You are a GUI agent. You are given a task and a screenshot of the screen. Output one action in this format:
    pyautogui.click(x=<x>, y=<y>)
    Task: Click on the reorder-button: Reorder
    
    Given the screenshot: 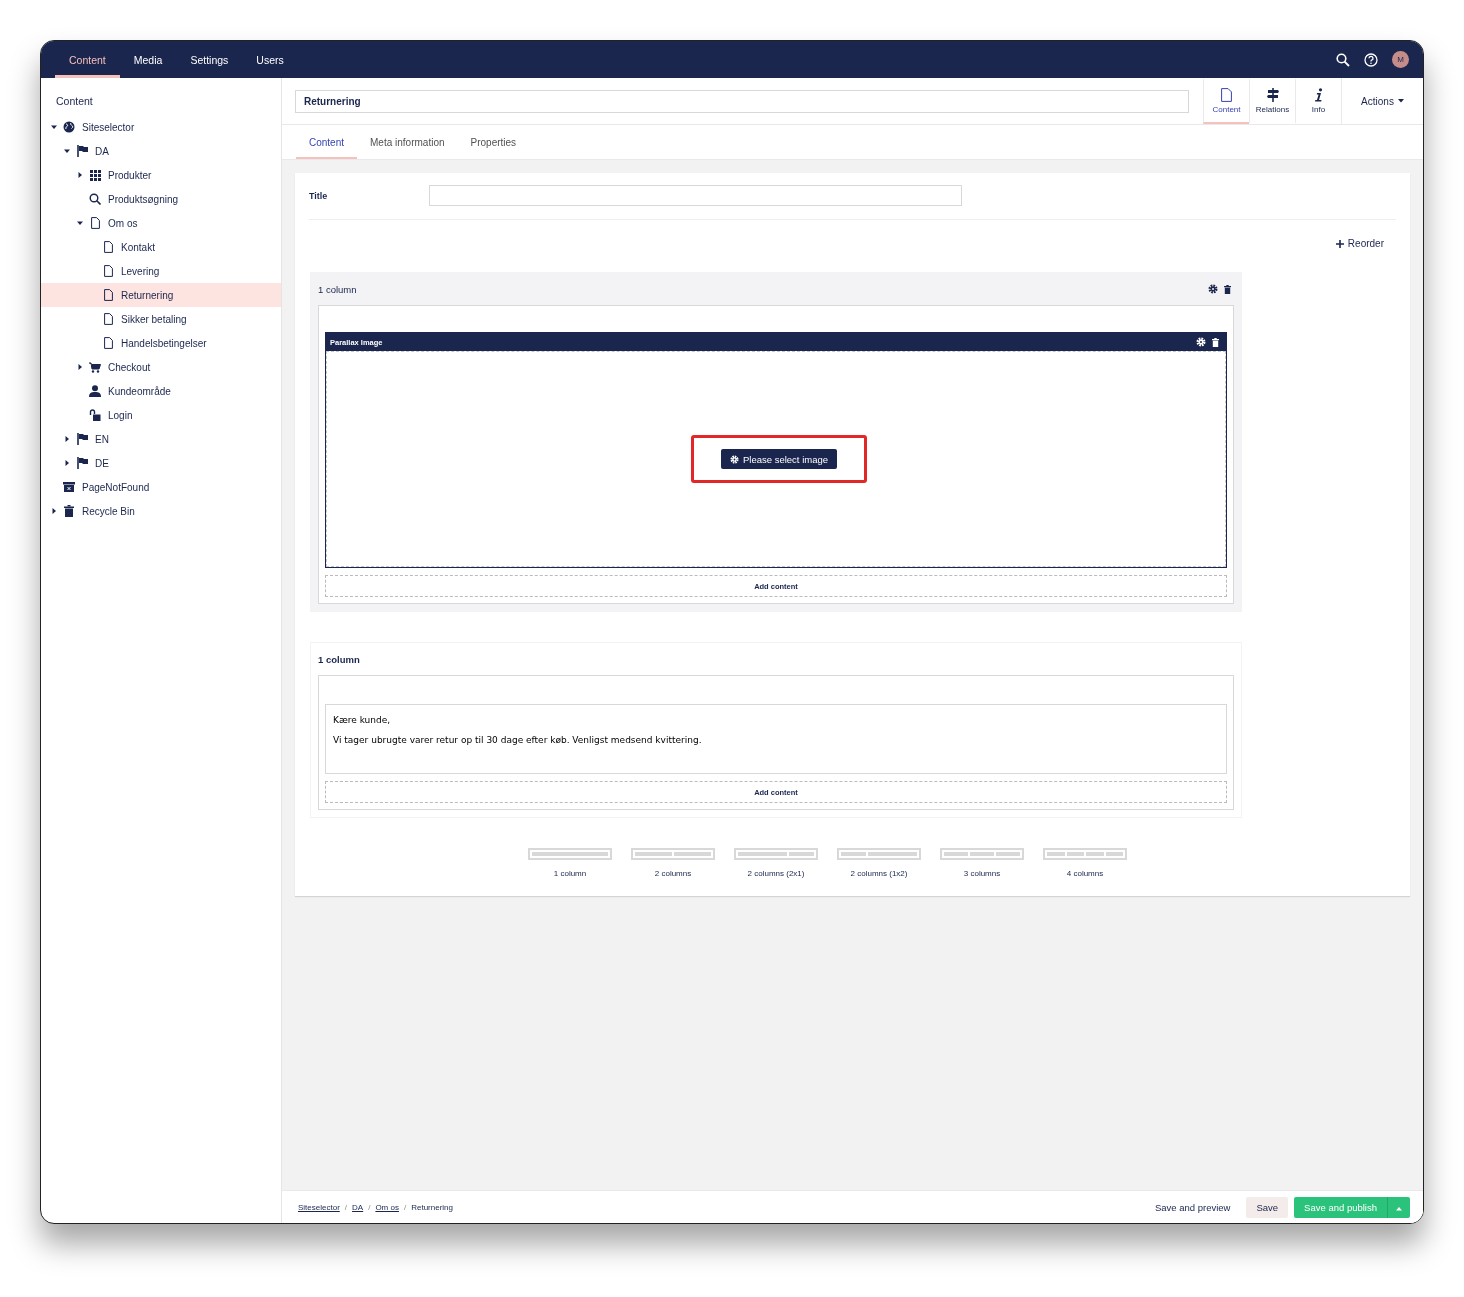 What is the action you would take?
    pyautogui.click(x=1359, y=243)
    